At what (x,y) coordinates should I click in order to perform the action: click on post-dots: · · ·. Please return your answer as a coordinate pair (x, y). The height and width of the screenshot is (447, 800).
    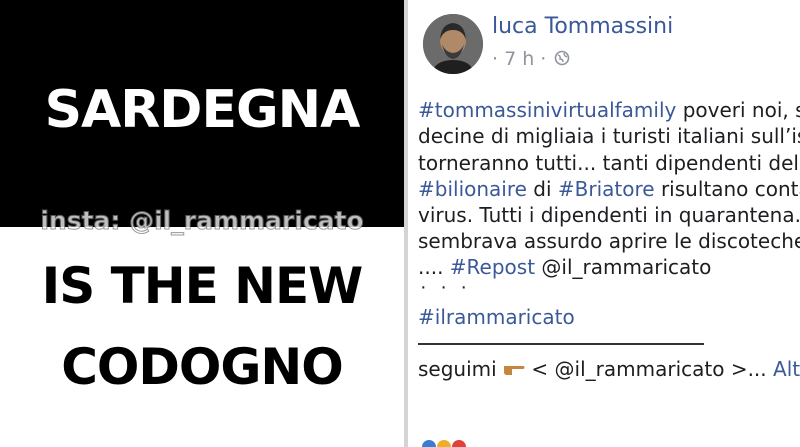
    Looking at the image, I should click on (446, 287).